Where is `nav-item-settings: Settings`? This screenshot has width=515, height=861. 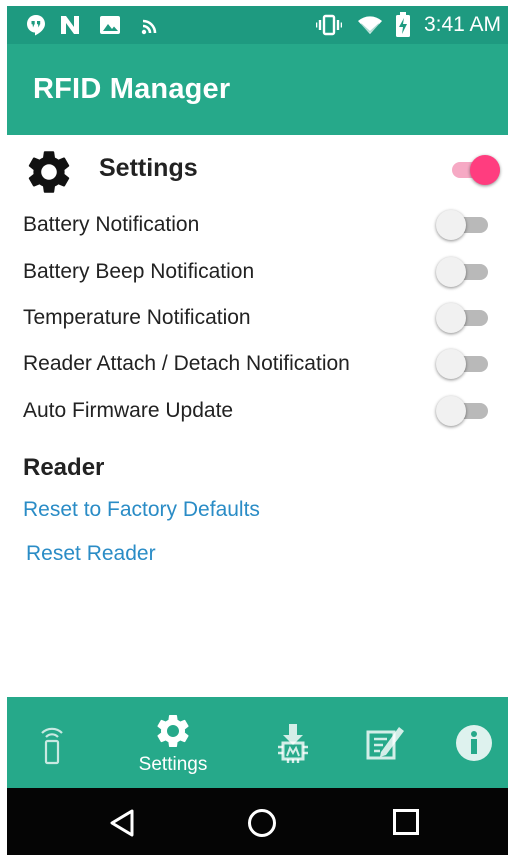 nav-item-settings: Settings is located at coordinates (173, 742).